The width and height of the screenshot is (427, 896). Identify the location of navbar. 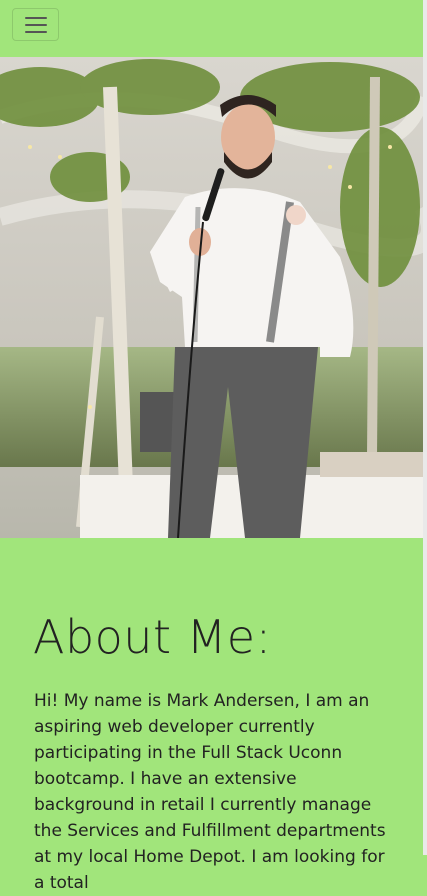
(211, 28).